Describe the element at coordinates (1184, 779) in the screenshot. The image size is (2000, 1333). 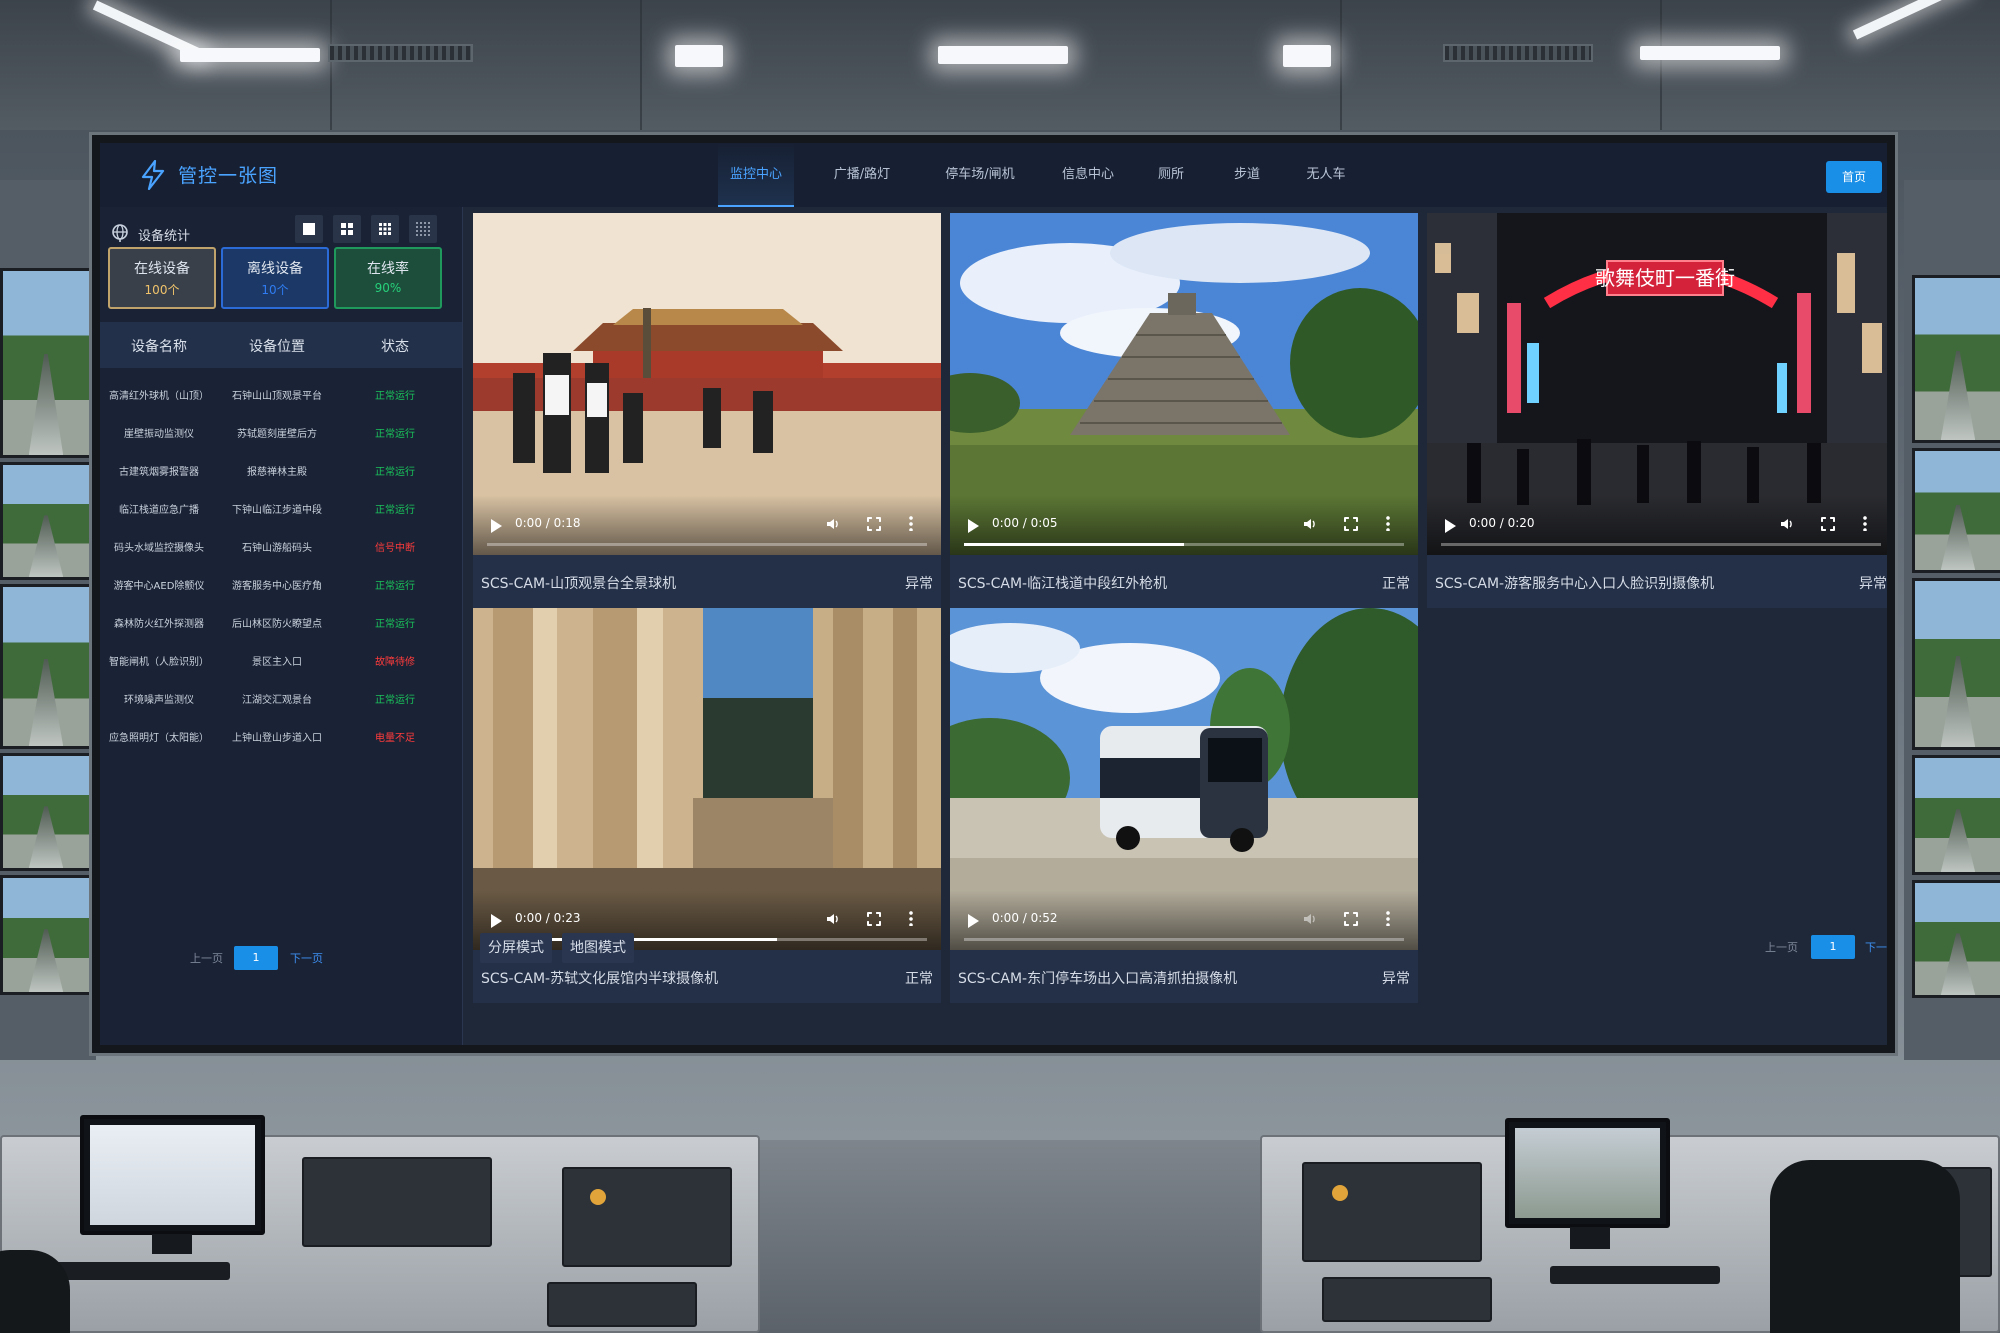
I see `video-player: 0:00 / 0:52` at that location.